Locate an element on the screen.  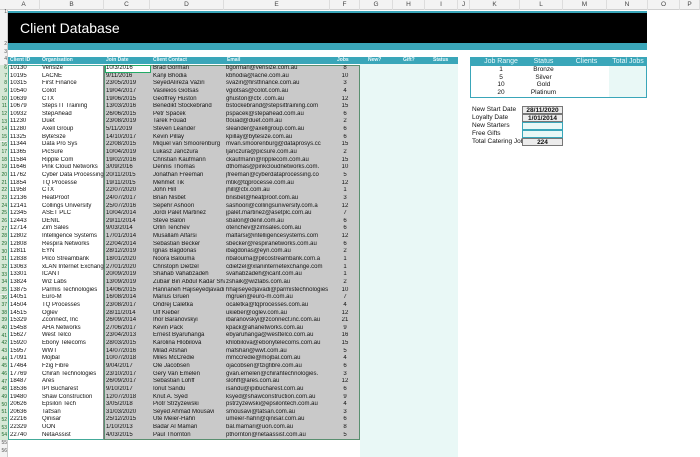
row-number: 34 is located at coordinates (4, 283).